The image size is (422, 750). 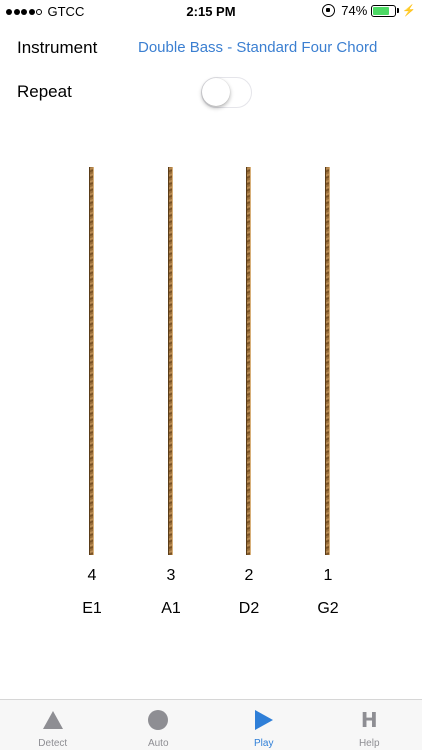 What do you see at coordinates (44, 91) in the screenshot?
I see `repeat-label: Repeat` at bounding box center [44, 91].